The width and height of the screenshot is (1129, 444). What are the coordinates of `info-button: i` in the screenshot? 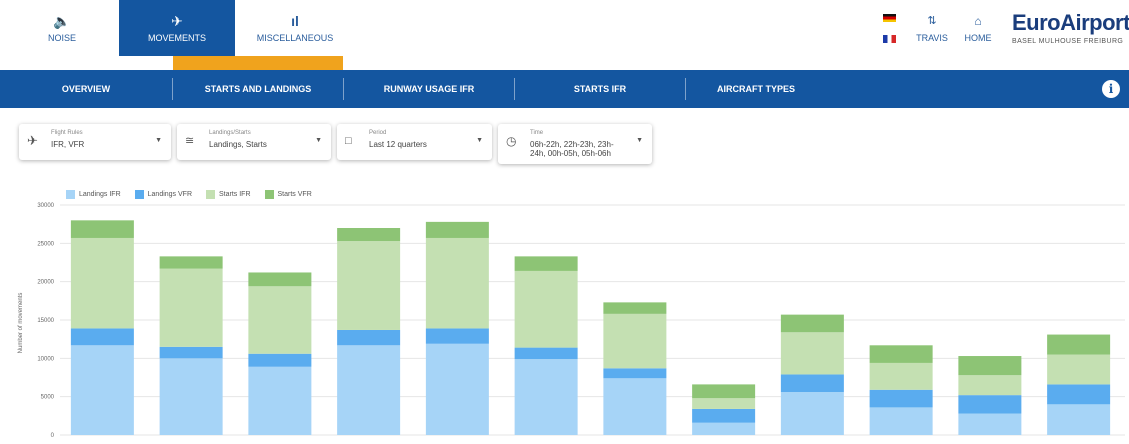 It's located at (1111, 89).